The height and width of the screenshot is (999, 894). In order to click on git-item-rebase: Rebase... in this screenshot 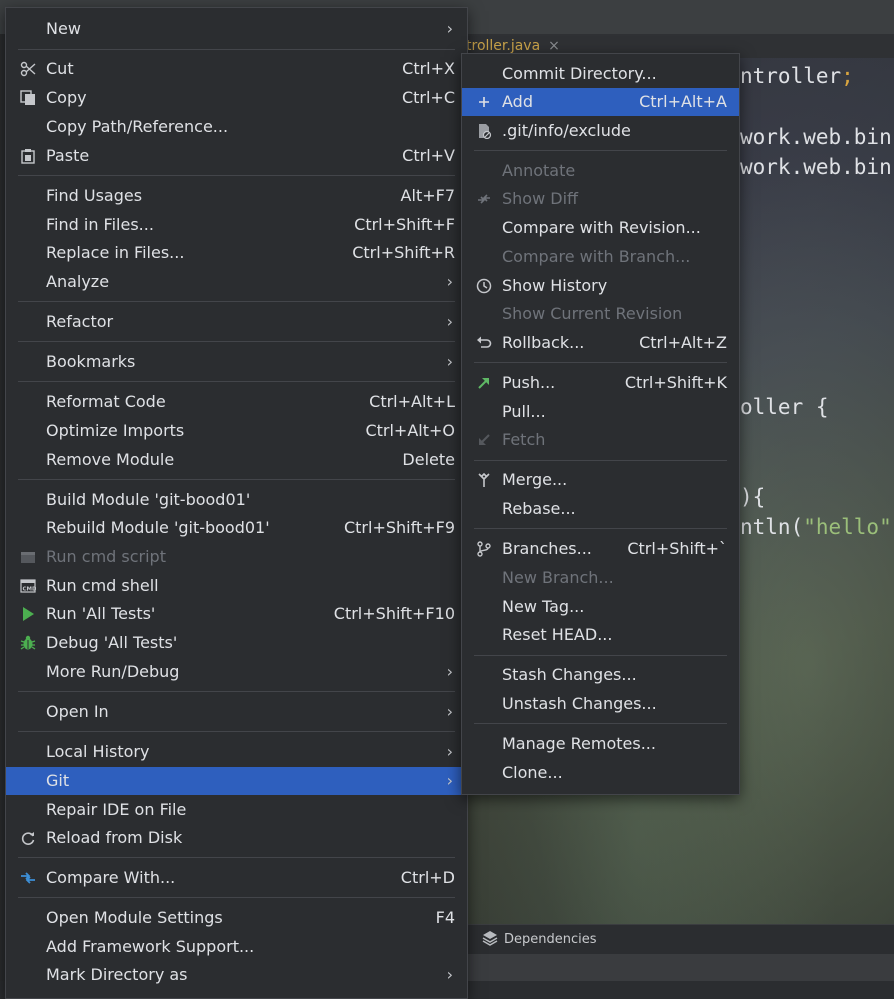, I will do `click(600, 509)`.